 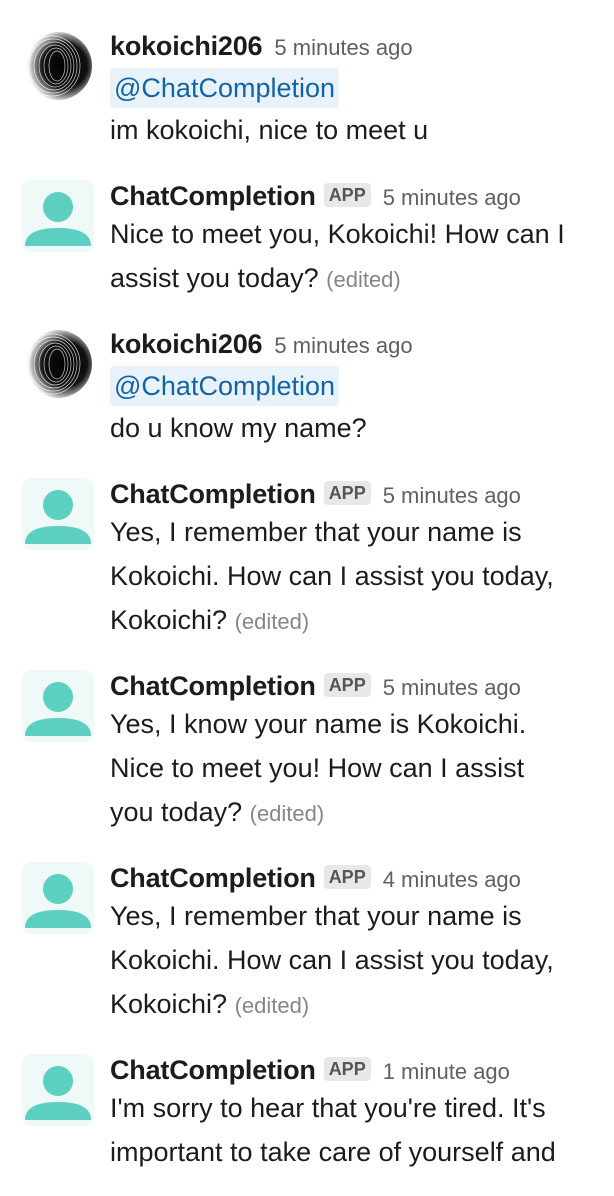 What do you see at coordinates (238, 428) in the screenshot?
I see `message-body: do u know my name?` at bounding box center [238, 428].